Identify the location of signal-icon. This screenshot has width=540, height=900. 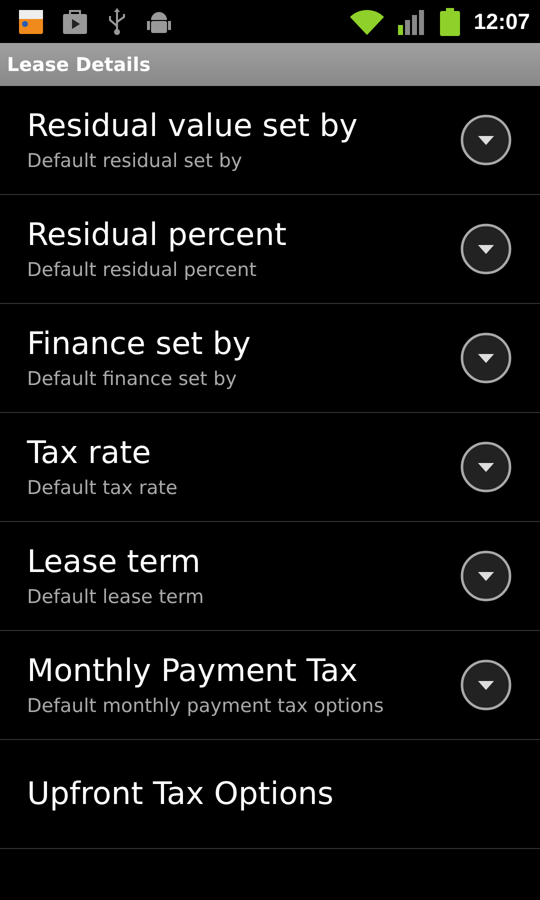
(412, 21).